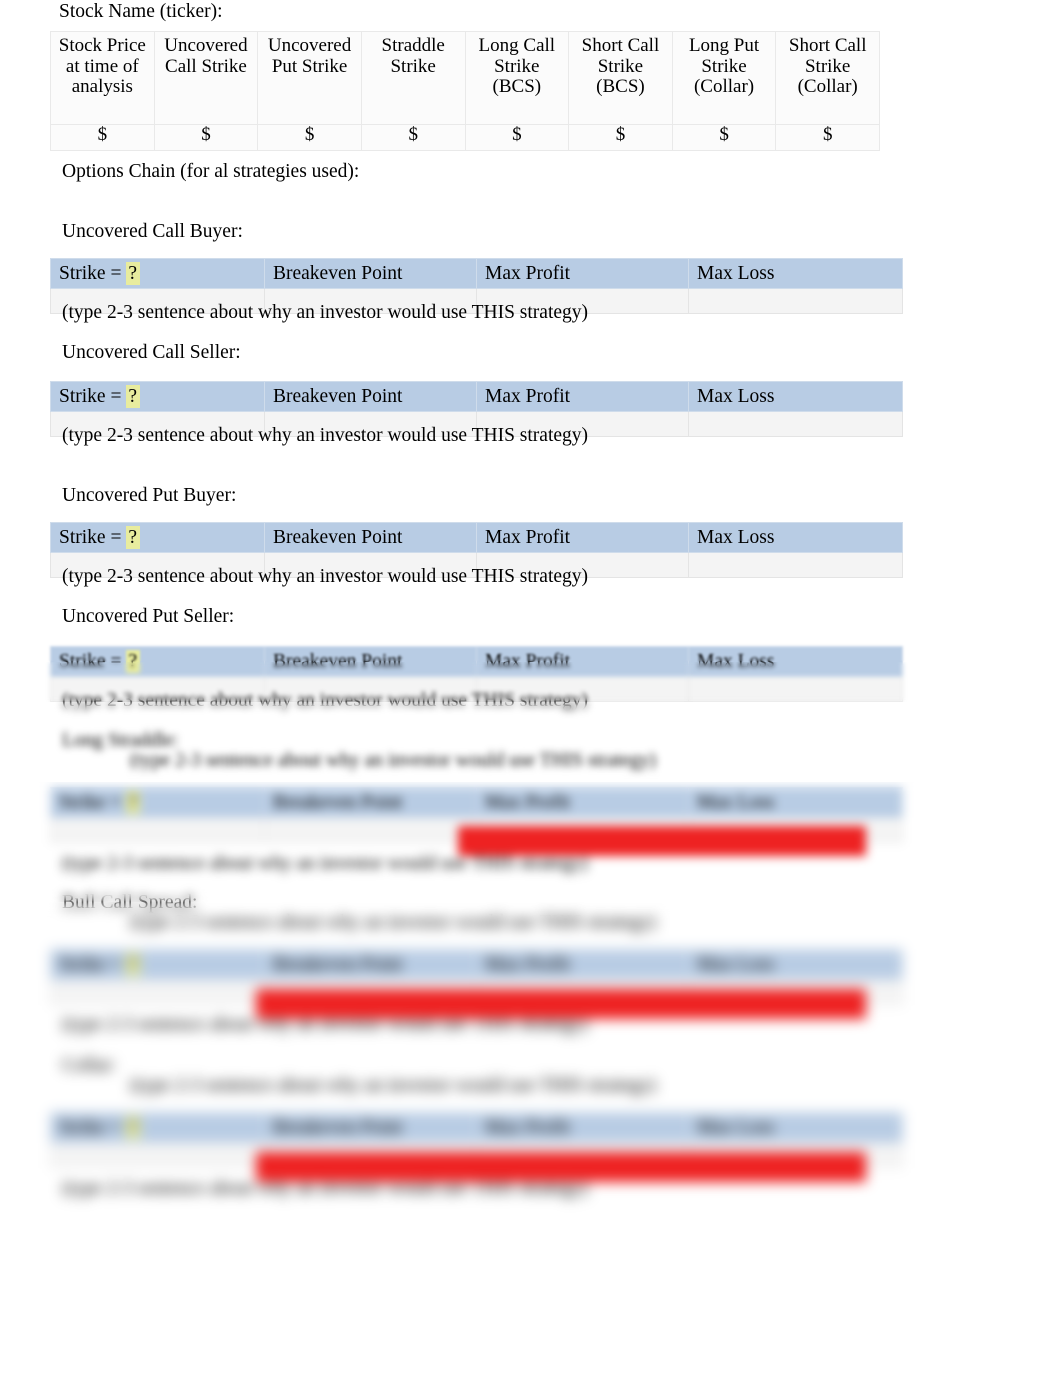 This screenshot has width=1062, height=1377. What do you see at coordinates (151, 352) in the screenshot?
I see `section-title-uncovered-call-seller: Uncovered Call Seller:` at bounding box center [151, 352].